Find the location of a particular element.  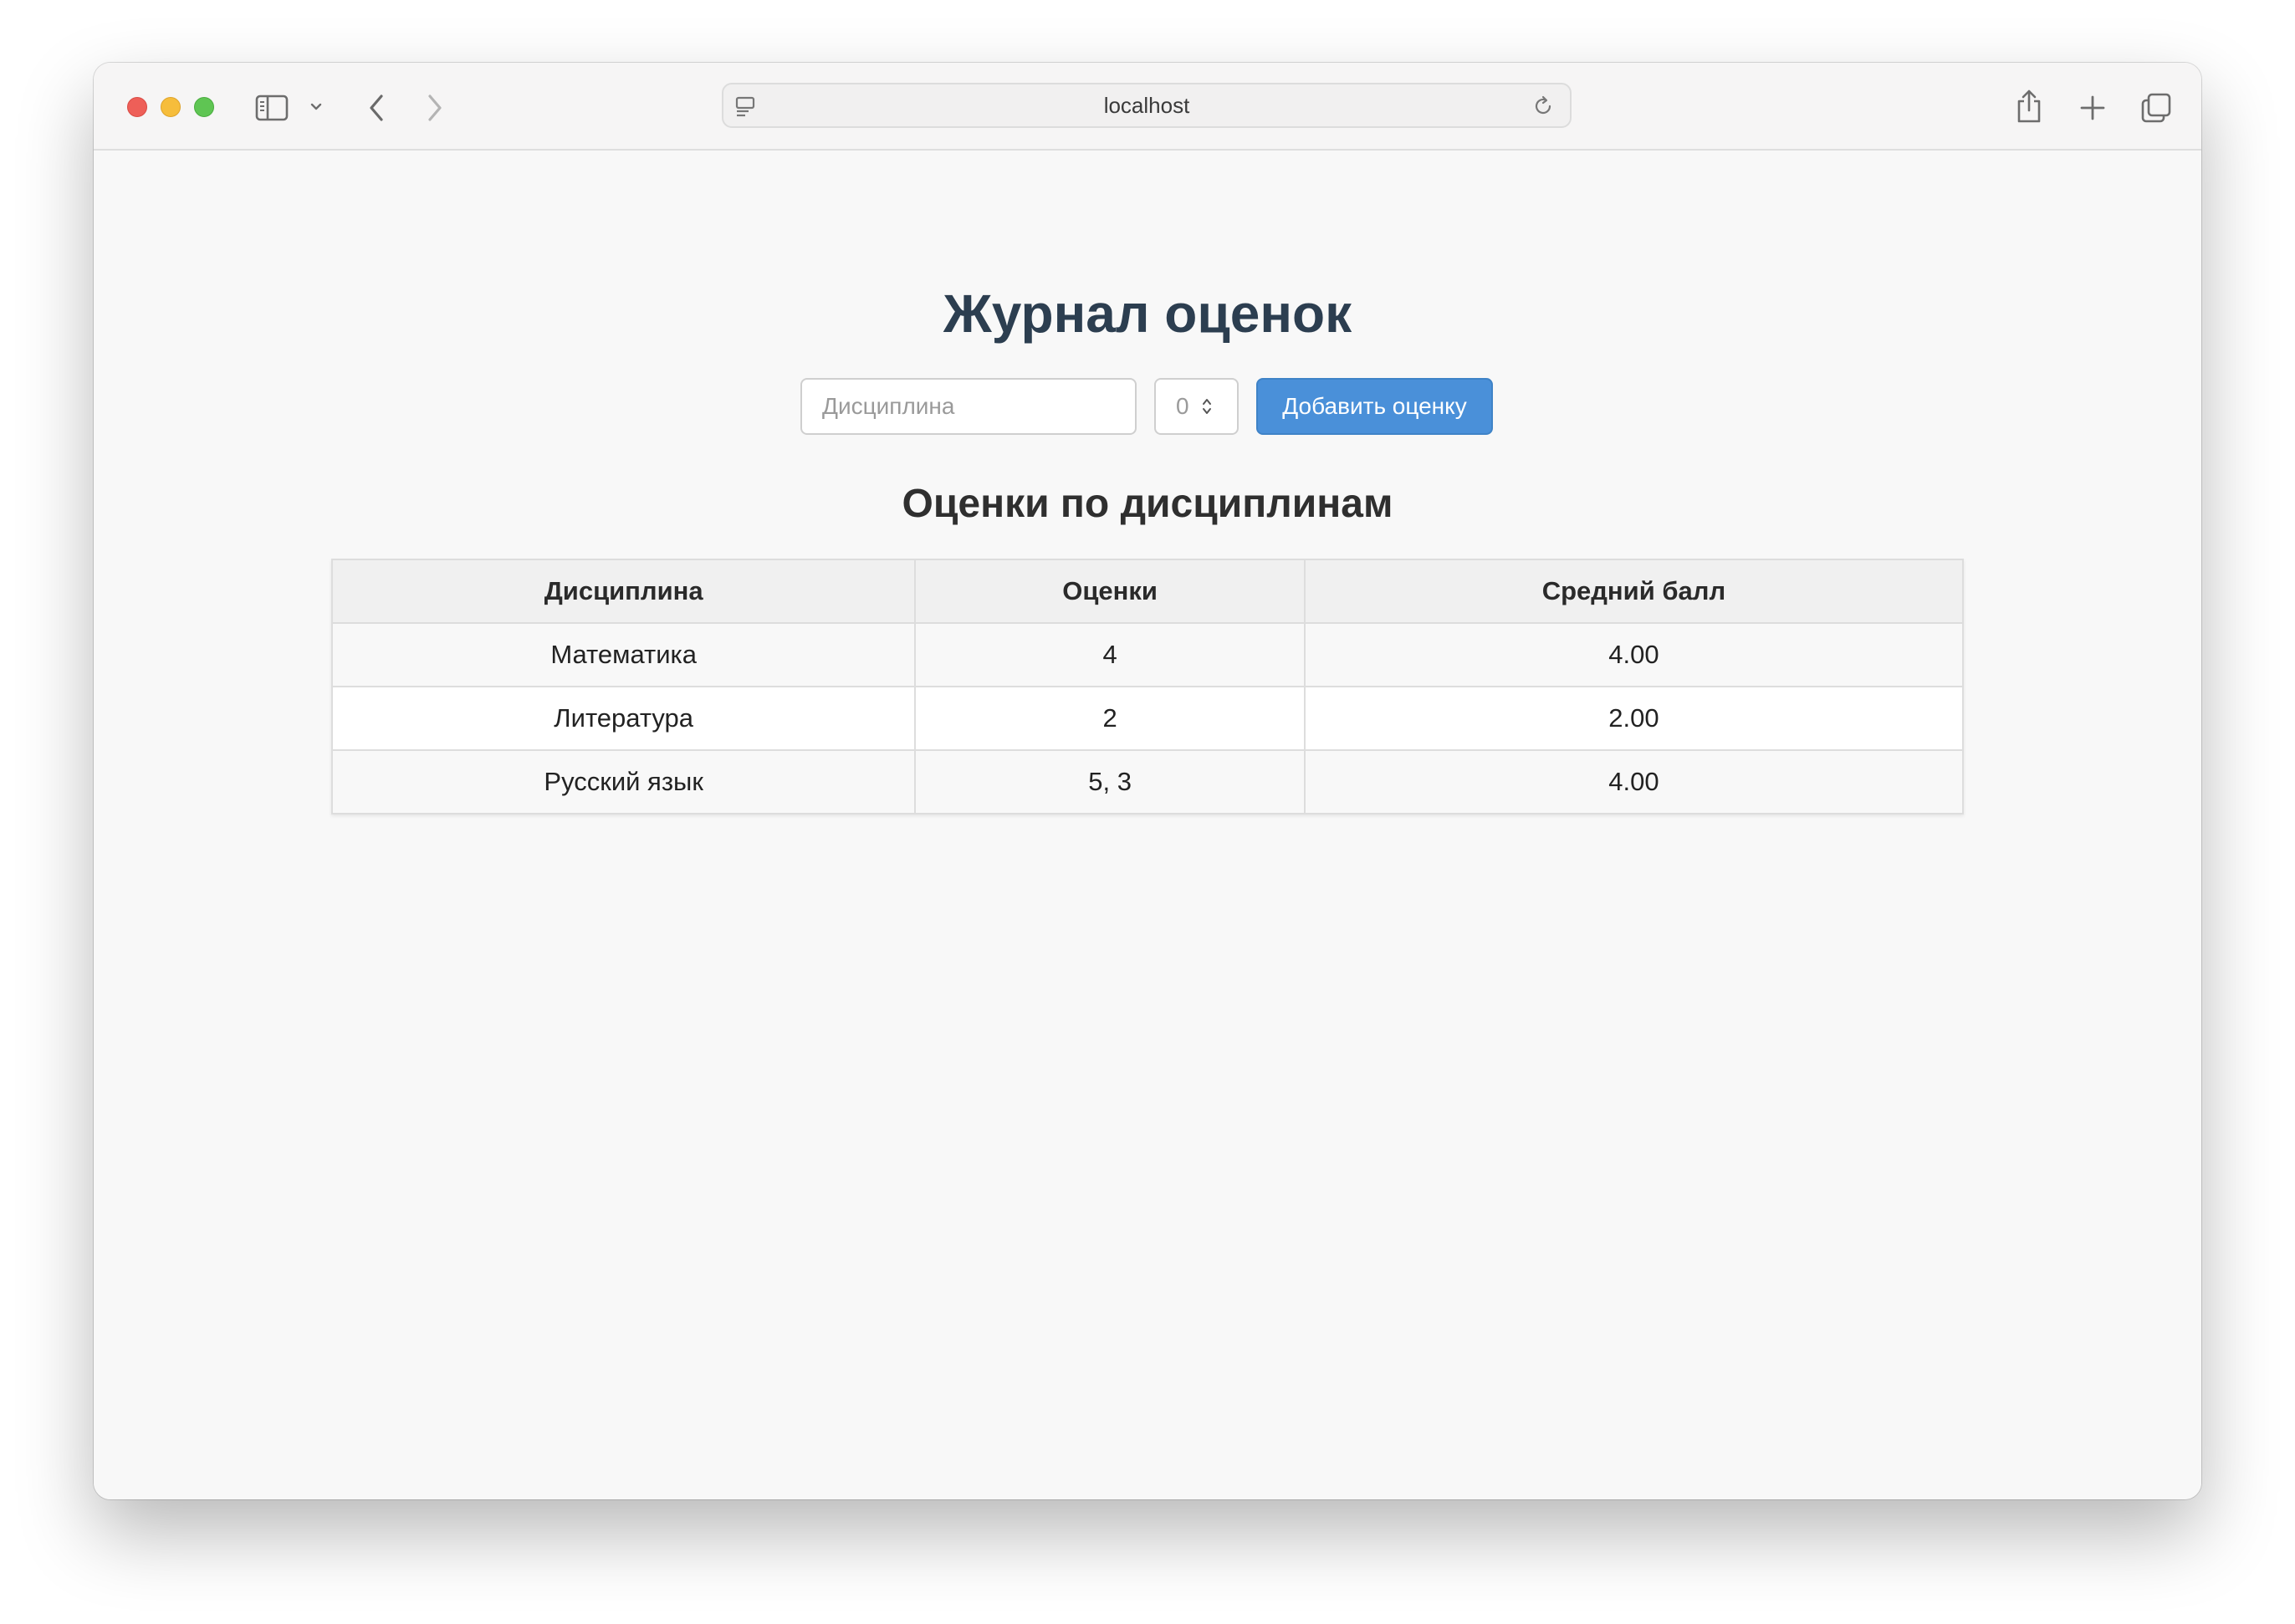

subject-input is located at coordinates (968, 406).